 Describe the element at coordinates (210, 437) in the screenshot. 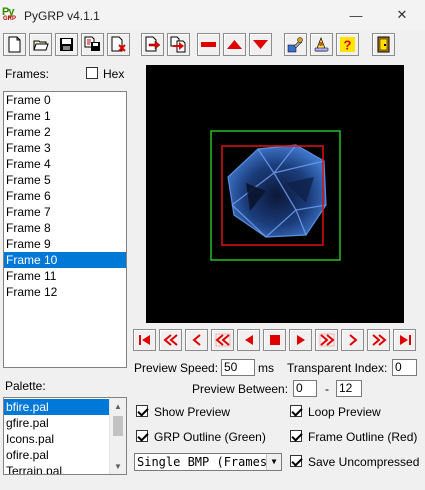

I see `grp-outline-label: GRP Outline (Green)` at that location.